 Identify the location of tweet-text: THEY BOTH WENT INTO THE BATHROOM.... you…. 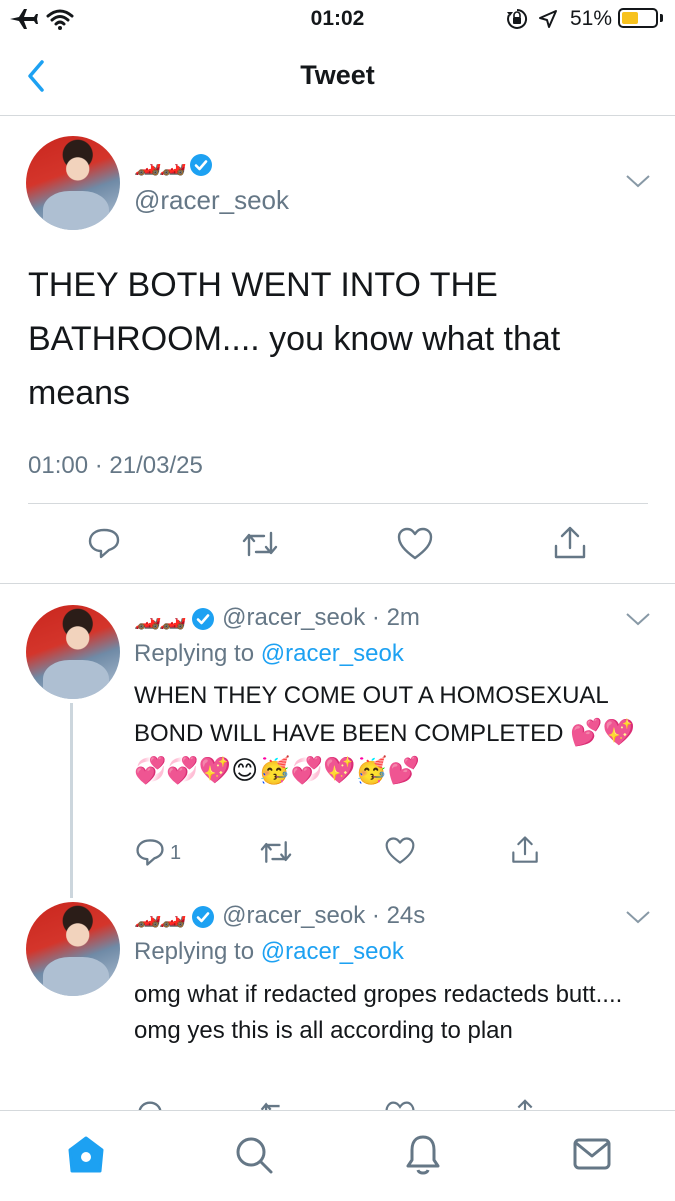
(294, 339).